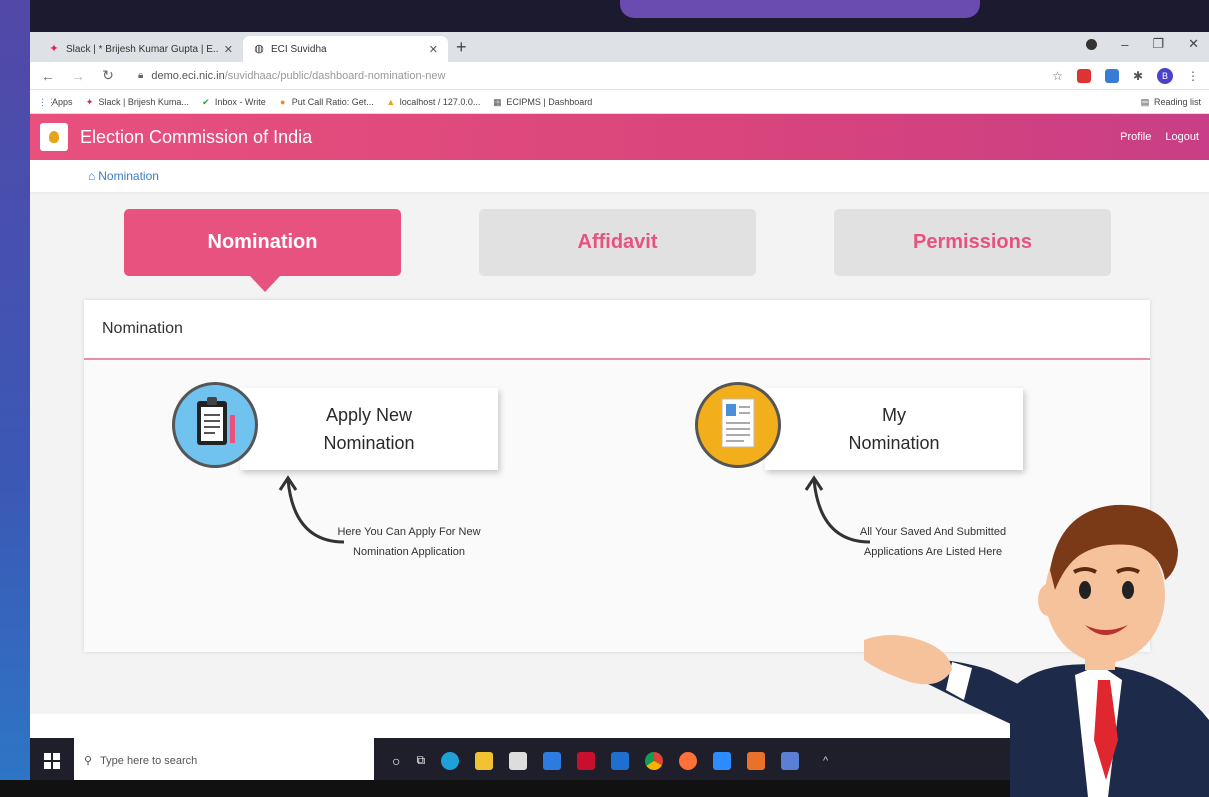  I want to click on url-domain: demo.eci.nic.in, so click(188, 75).